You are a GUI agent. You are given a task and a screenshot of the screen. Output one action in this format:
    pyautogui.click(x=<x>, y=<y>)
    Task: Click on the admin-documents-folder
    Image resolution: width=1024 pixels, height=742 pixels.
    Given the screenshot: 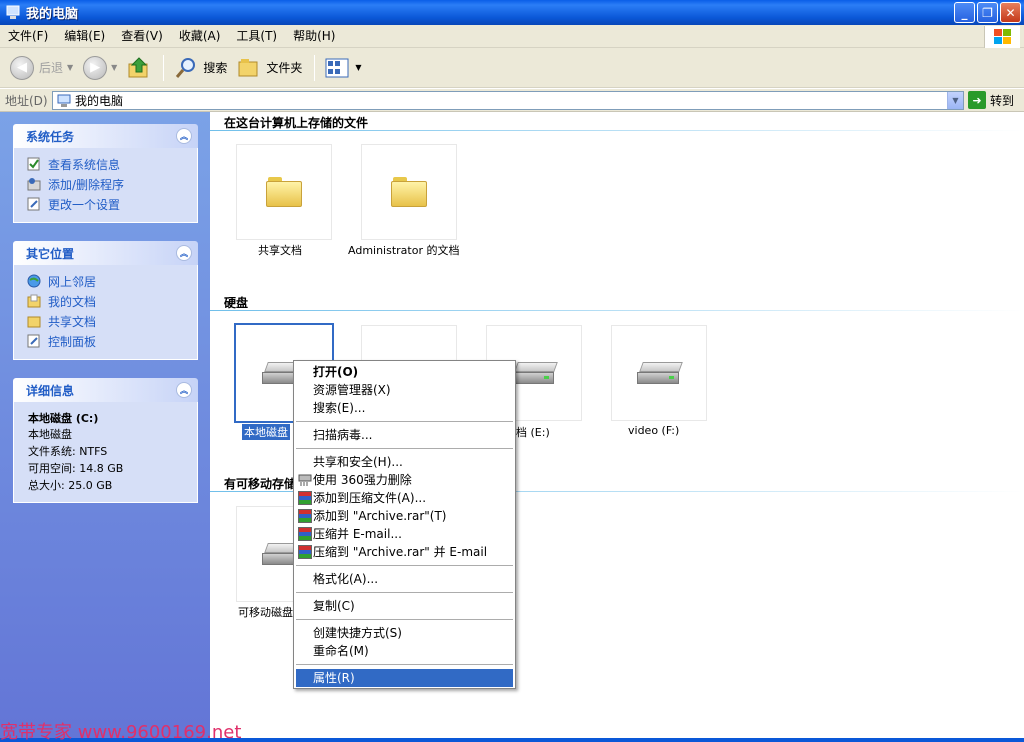 What is the action you would take?
    pyautogui.click(x=409, y=192)
    